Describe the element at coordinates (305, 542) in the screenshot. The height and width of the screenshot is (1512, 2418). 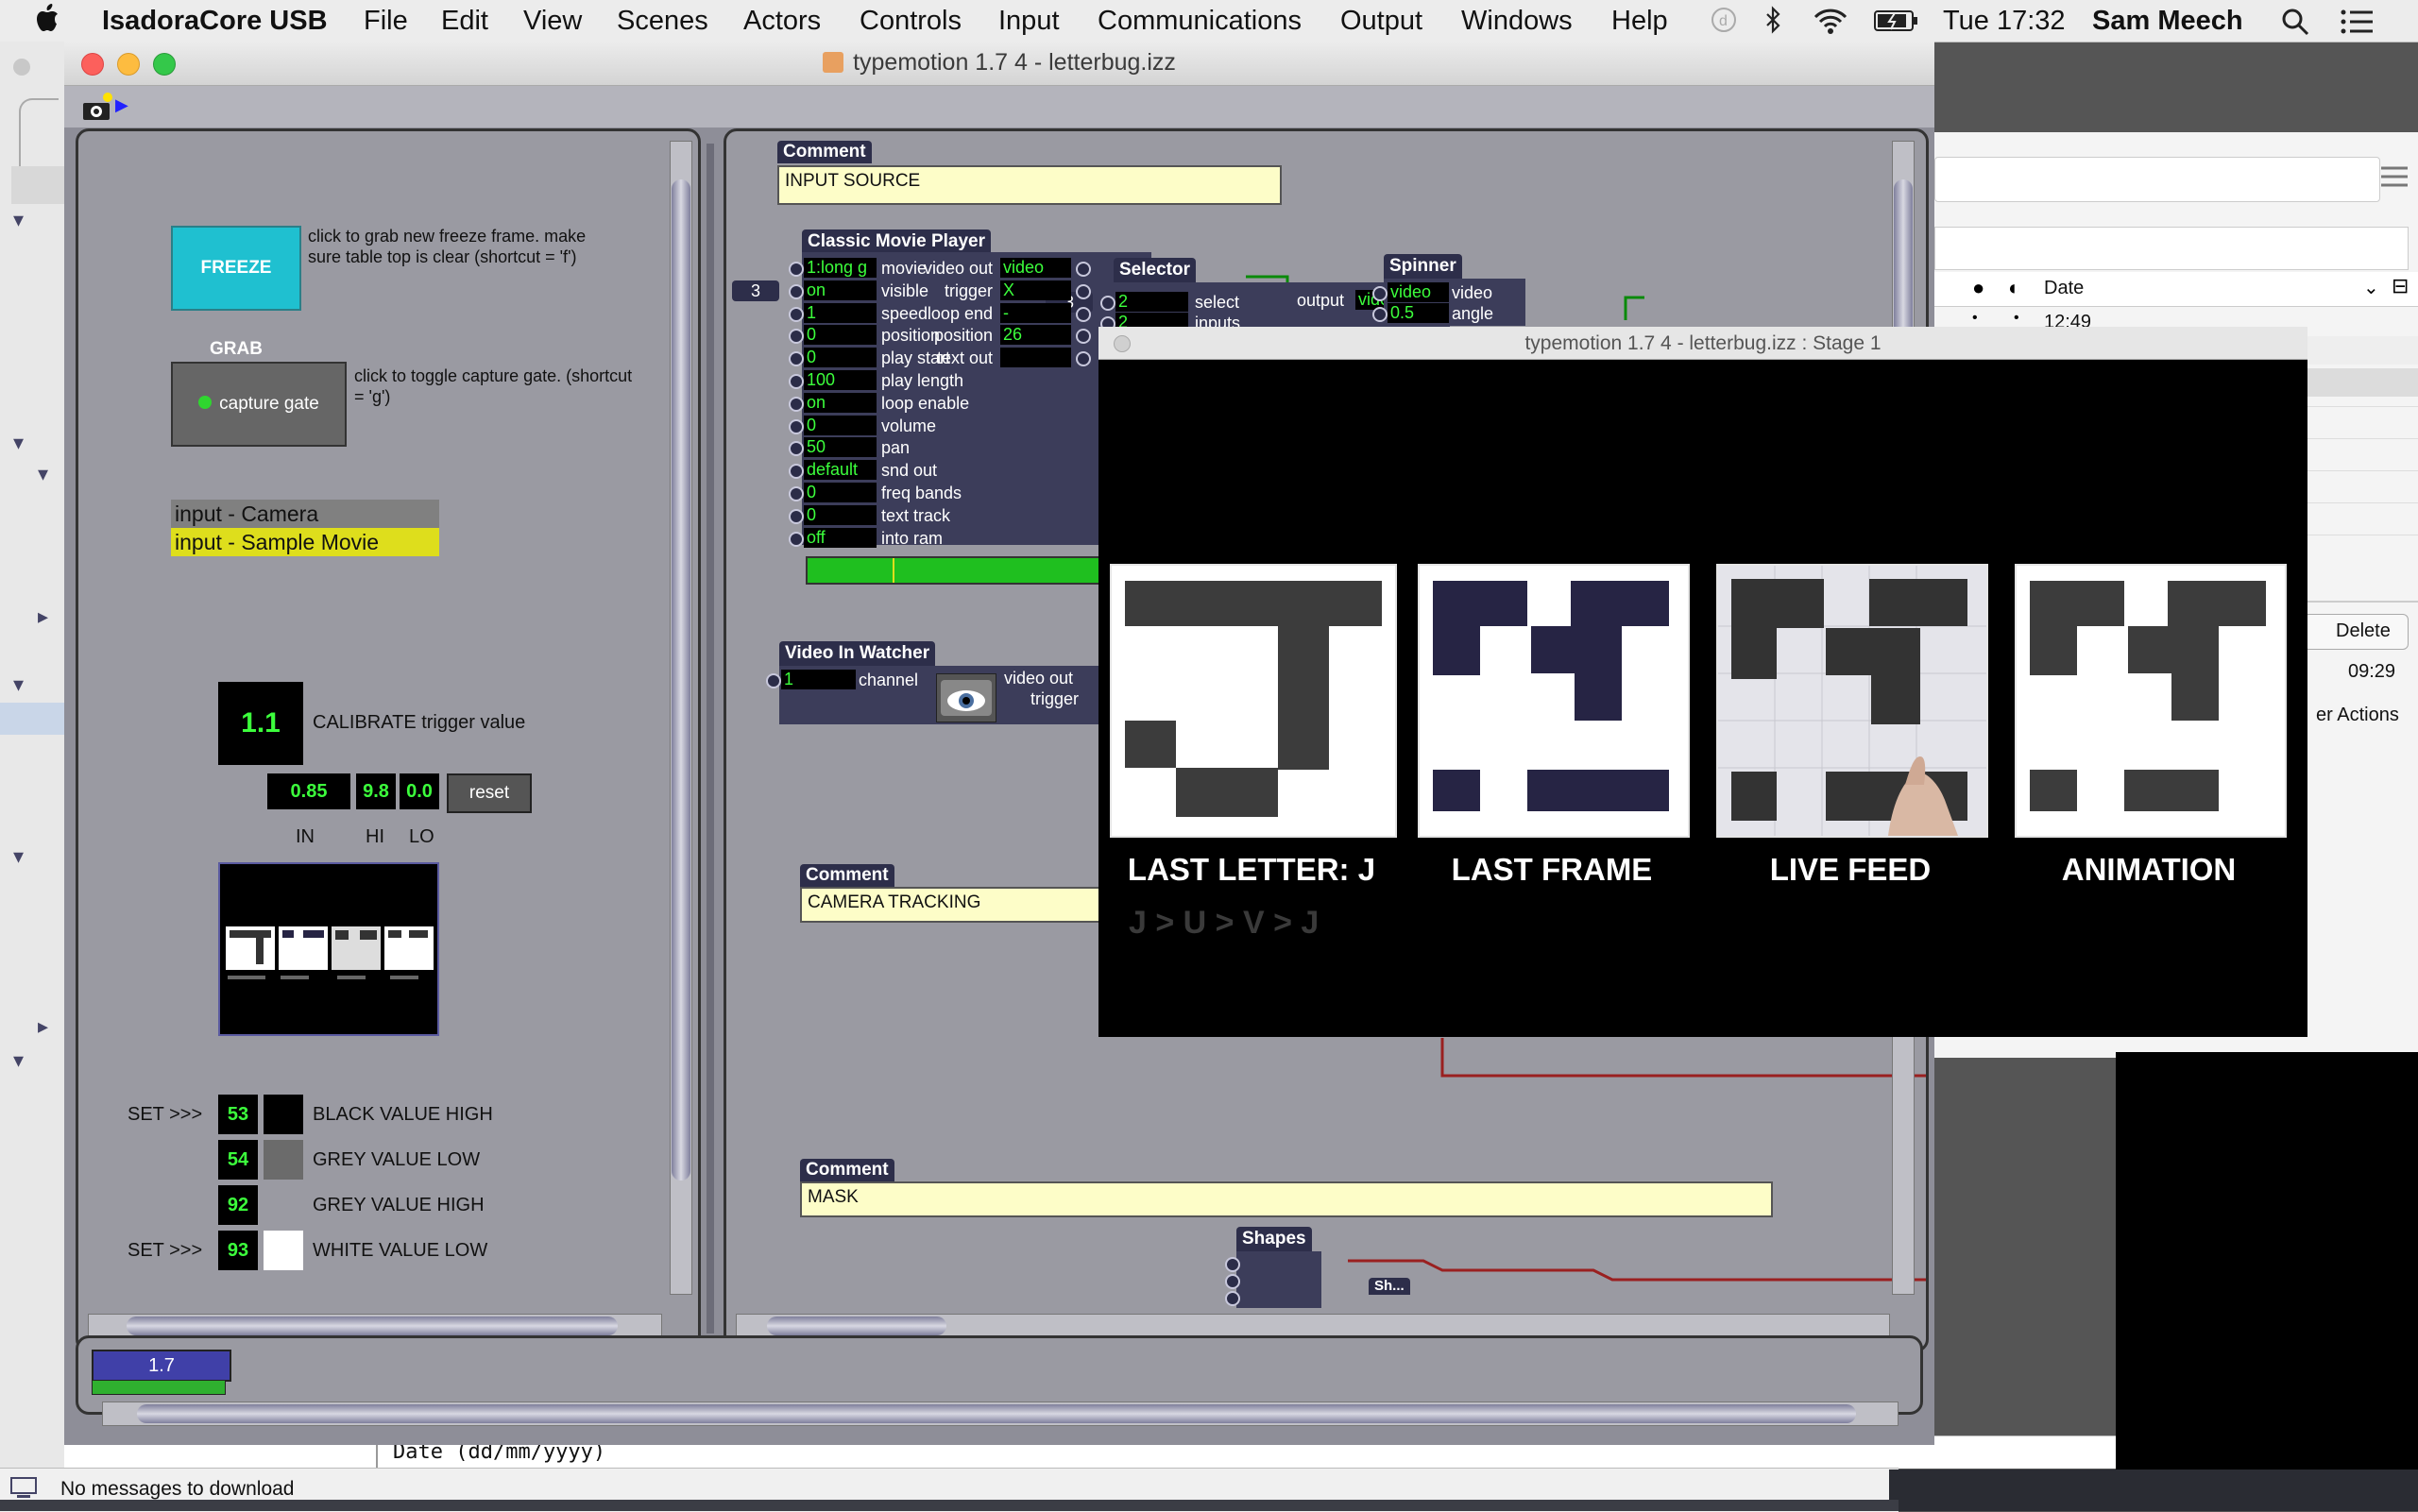
I see `input-sample-movie-option: input - Sample Movie` at that location.